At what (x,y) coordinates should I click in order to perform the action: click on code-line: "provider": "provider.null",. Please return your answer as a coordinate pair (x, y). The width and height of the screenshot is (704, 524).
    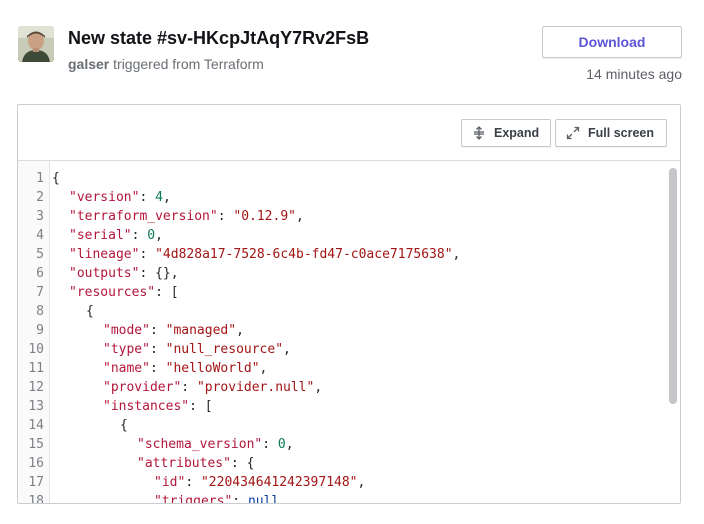
    Looking at the image, I should click on (212, 387).